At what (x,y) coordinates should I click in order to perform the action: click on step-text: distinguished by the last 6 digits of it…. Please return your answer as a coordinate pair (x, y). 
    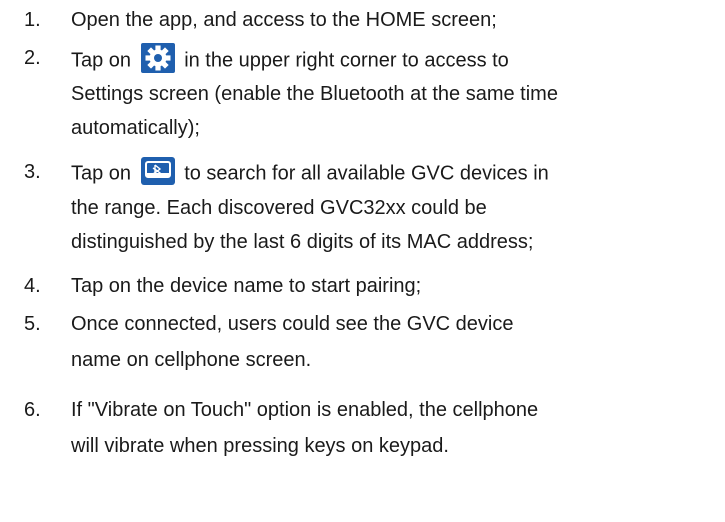
    Looking at the image, I should click on (302, 242).